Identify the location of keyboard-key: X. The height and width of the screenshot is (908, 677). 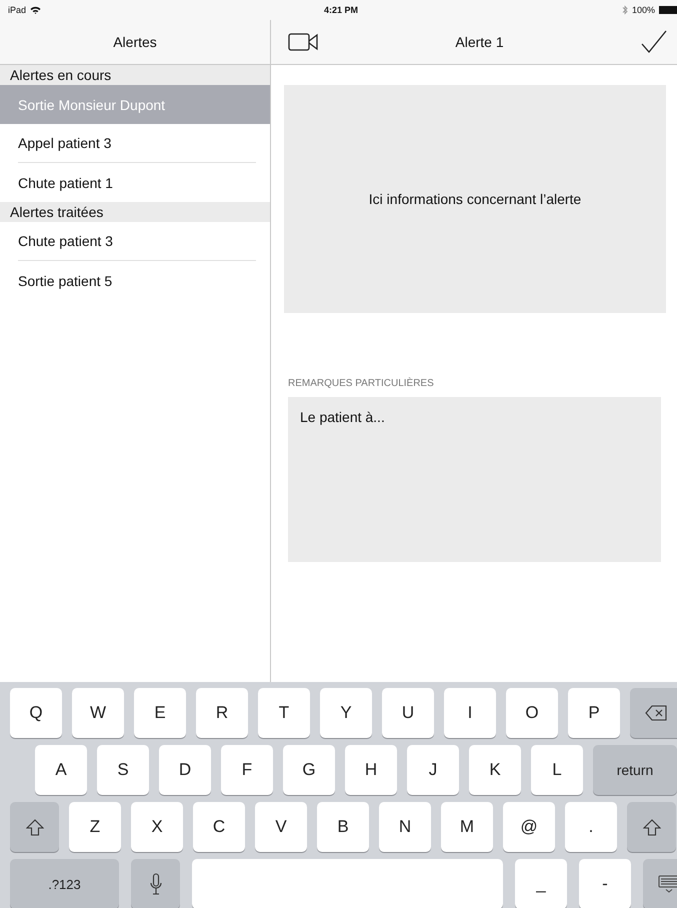
(157, 827).